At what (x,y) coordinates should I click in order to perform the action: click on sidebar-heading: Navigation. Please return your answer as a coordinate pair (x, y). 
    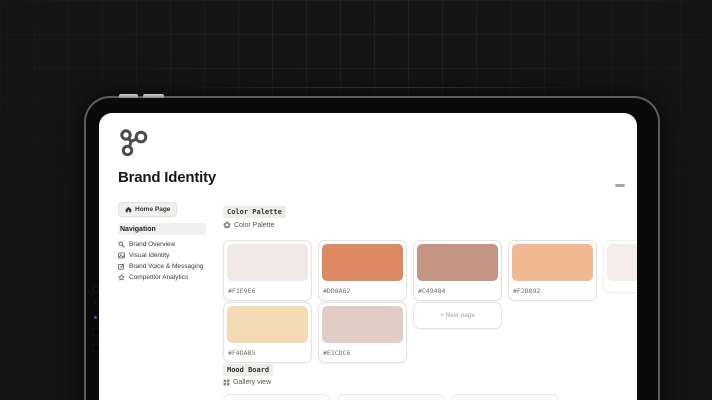
    Looking at the image, I should click on (162, 229).